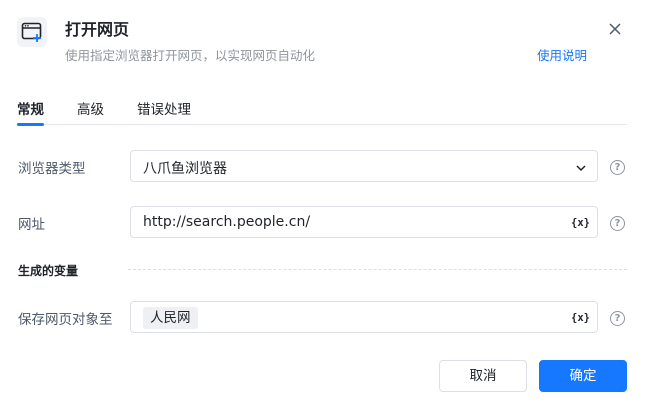 This screenshot has width=647, height=409. What do you see at coordinates (581, 167) in the screenshot?
I see `chevron-down-icon` at bounding box center [581, 167].